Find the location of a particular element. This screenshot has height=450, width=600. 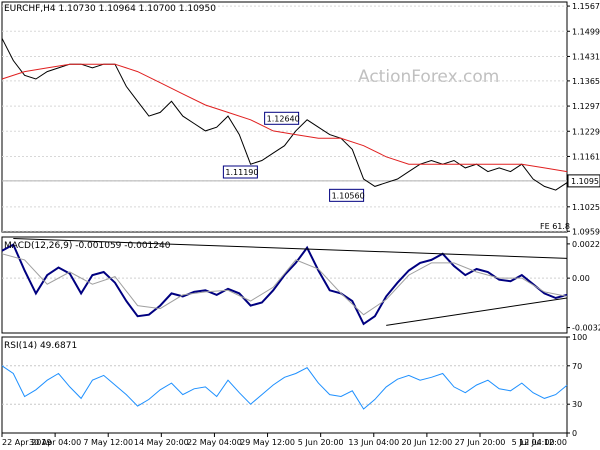

x-tick-label-9: 27 Jun 20:00 is located at coordinates (480, 442).